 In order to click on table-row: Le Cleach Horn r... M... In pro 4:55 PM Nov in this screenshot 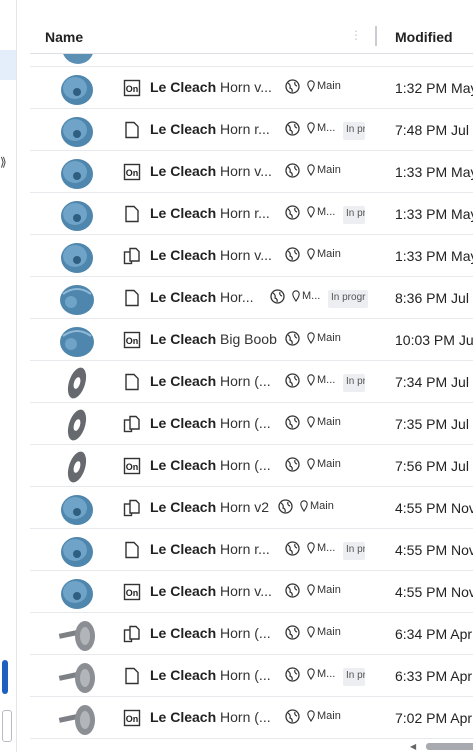, I will do `click(251, 550)`.